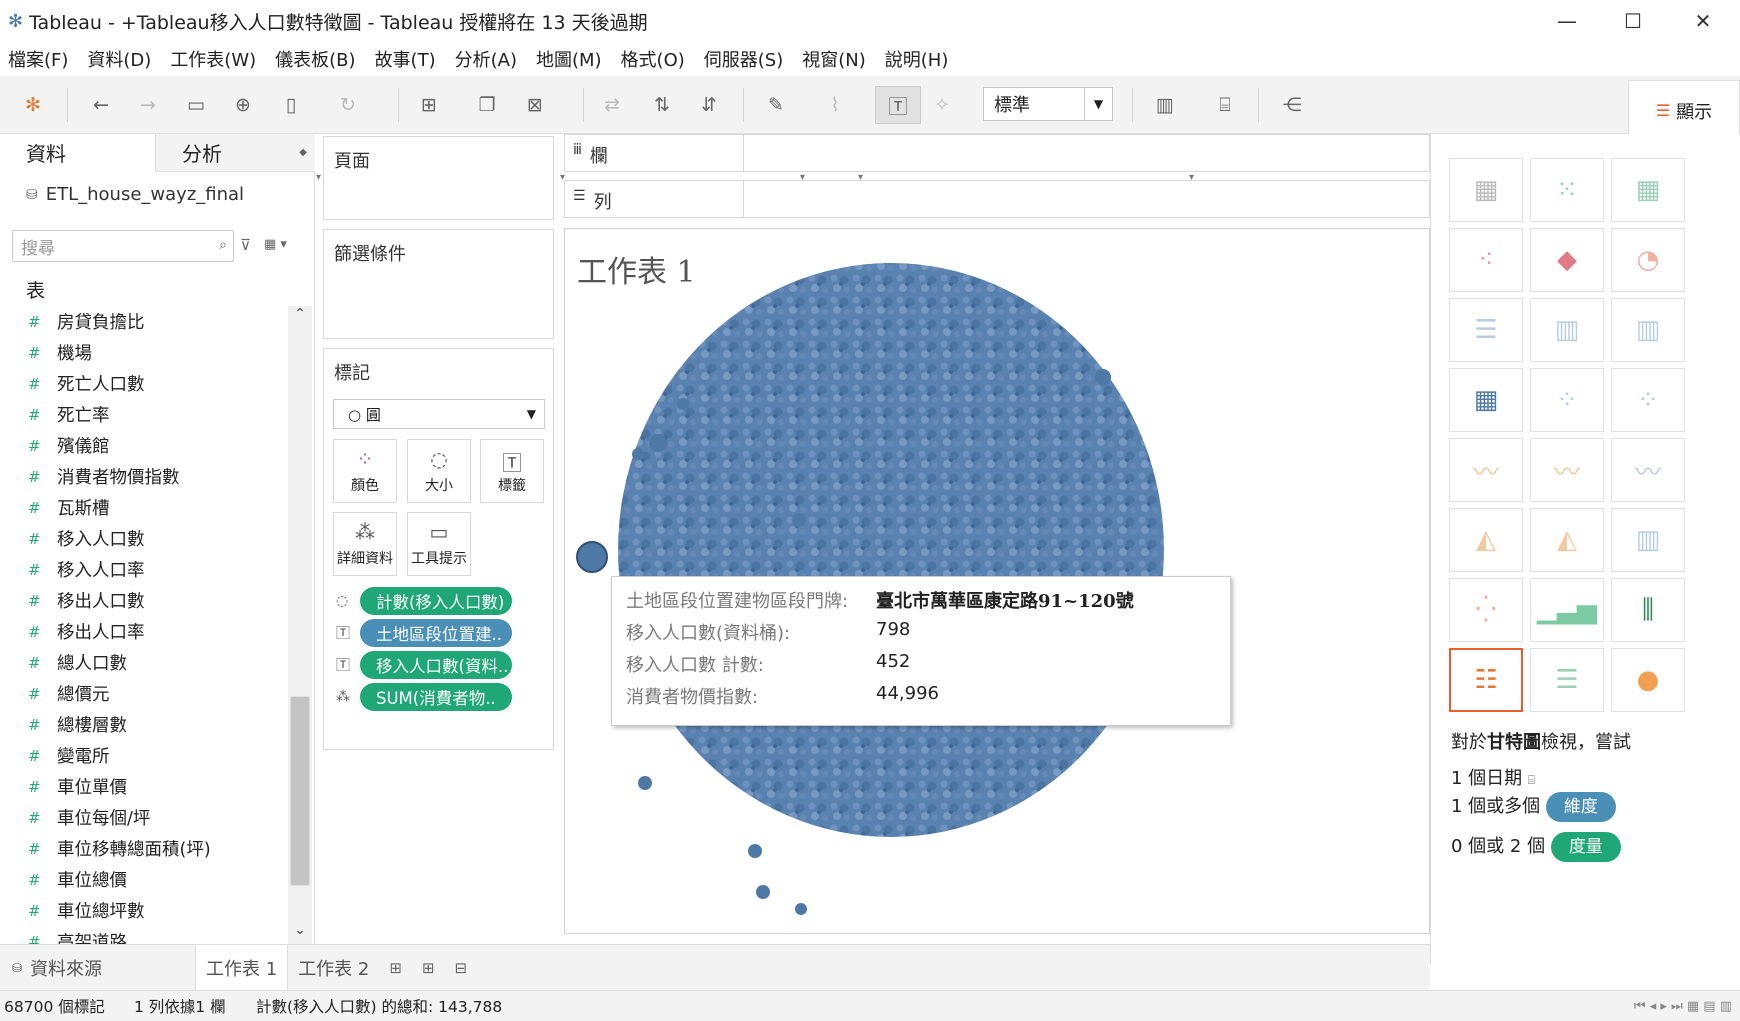 This screenshot has width=1740, height=1021. I want to click on showme-packed-bubbles-icon: ●, so click(1648, 680).